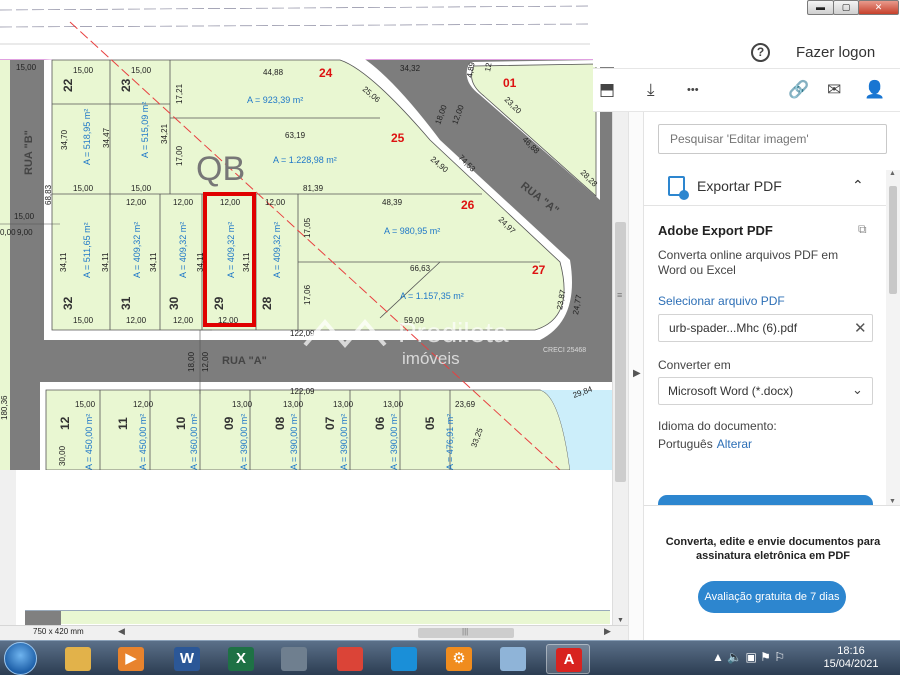 The width and height of the screenshot is (900, 675). Describe the element at coordinates (846, 7) in the screenshot. I see `maximize-button: ▢` at that location.